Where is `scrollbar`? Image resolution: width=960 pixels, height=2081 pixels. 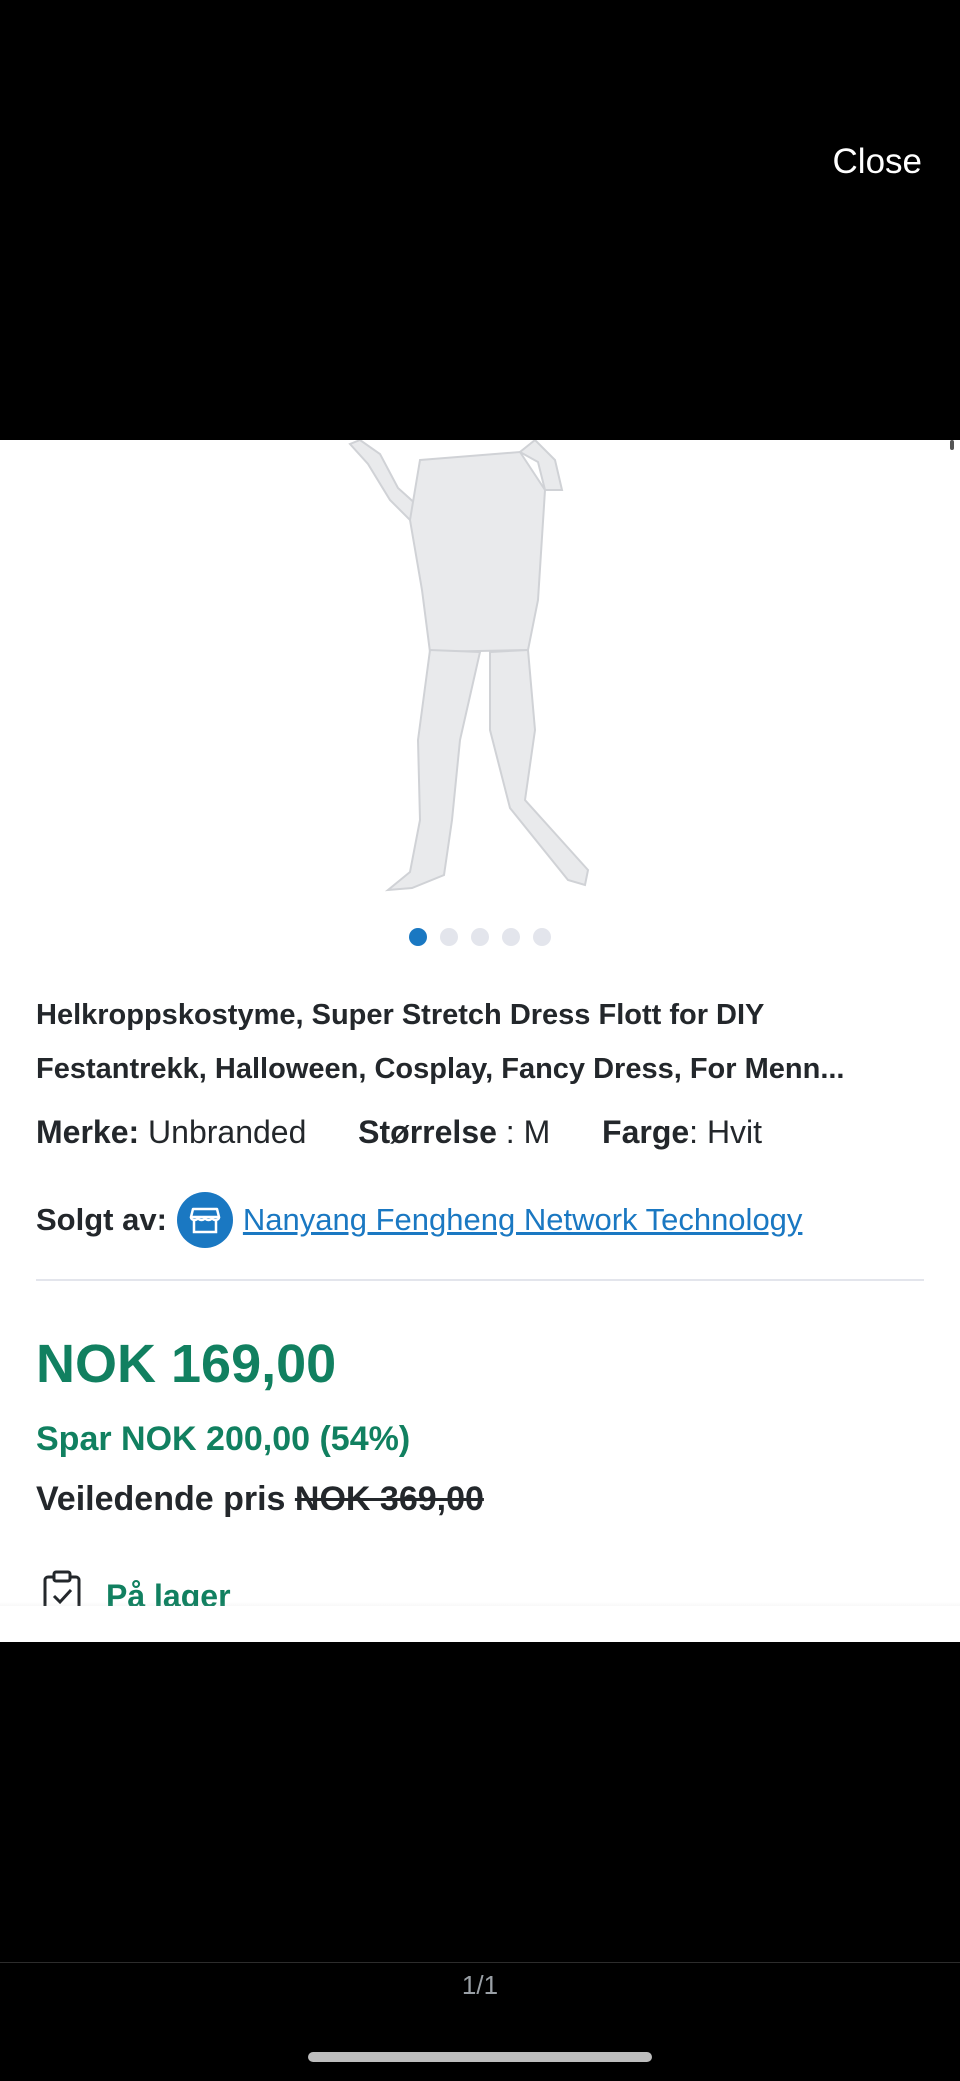
scrollbar is located at coordinates (952, 445).